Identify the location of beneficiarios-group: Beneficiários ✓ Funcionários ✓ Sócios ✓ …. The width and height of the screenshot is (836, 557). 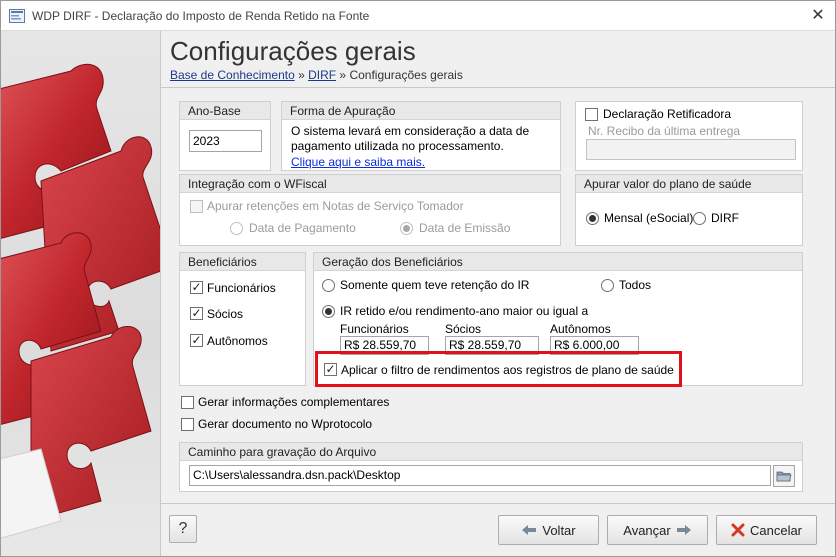
(242, 319).